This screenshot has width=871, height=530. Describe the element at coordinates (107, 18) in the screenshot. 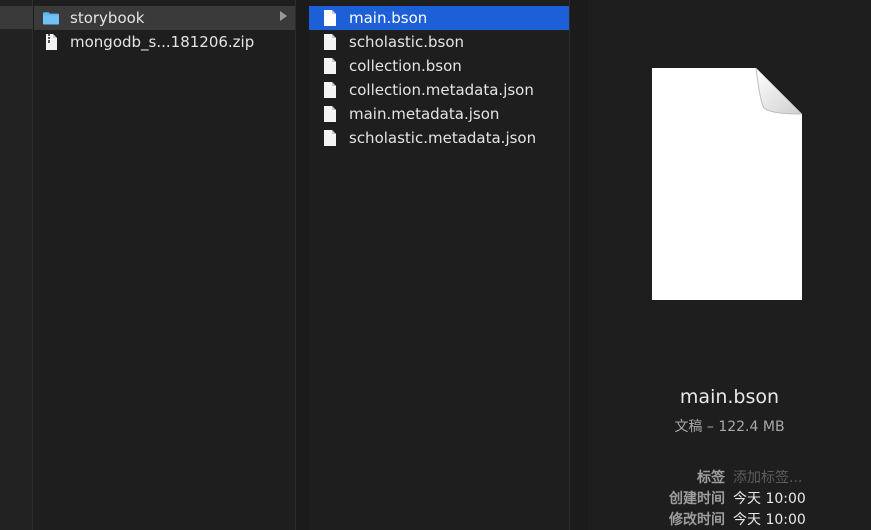

I see `list-item-label: storybook` at that location.